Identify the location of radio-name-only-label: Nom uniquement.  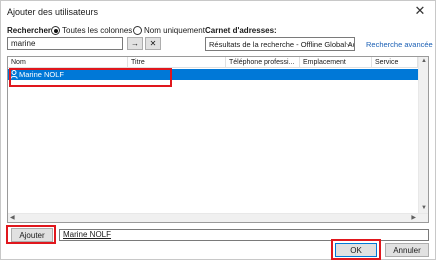
(174, 30).